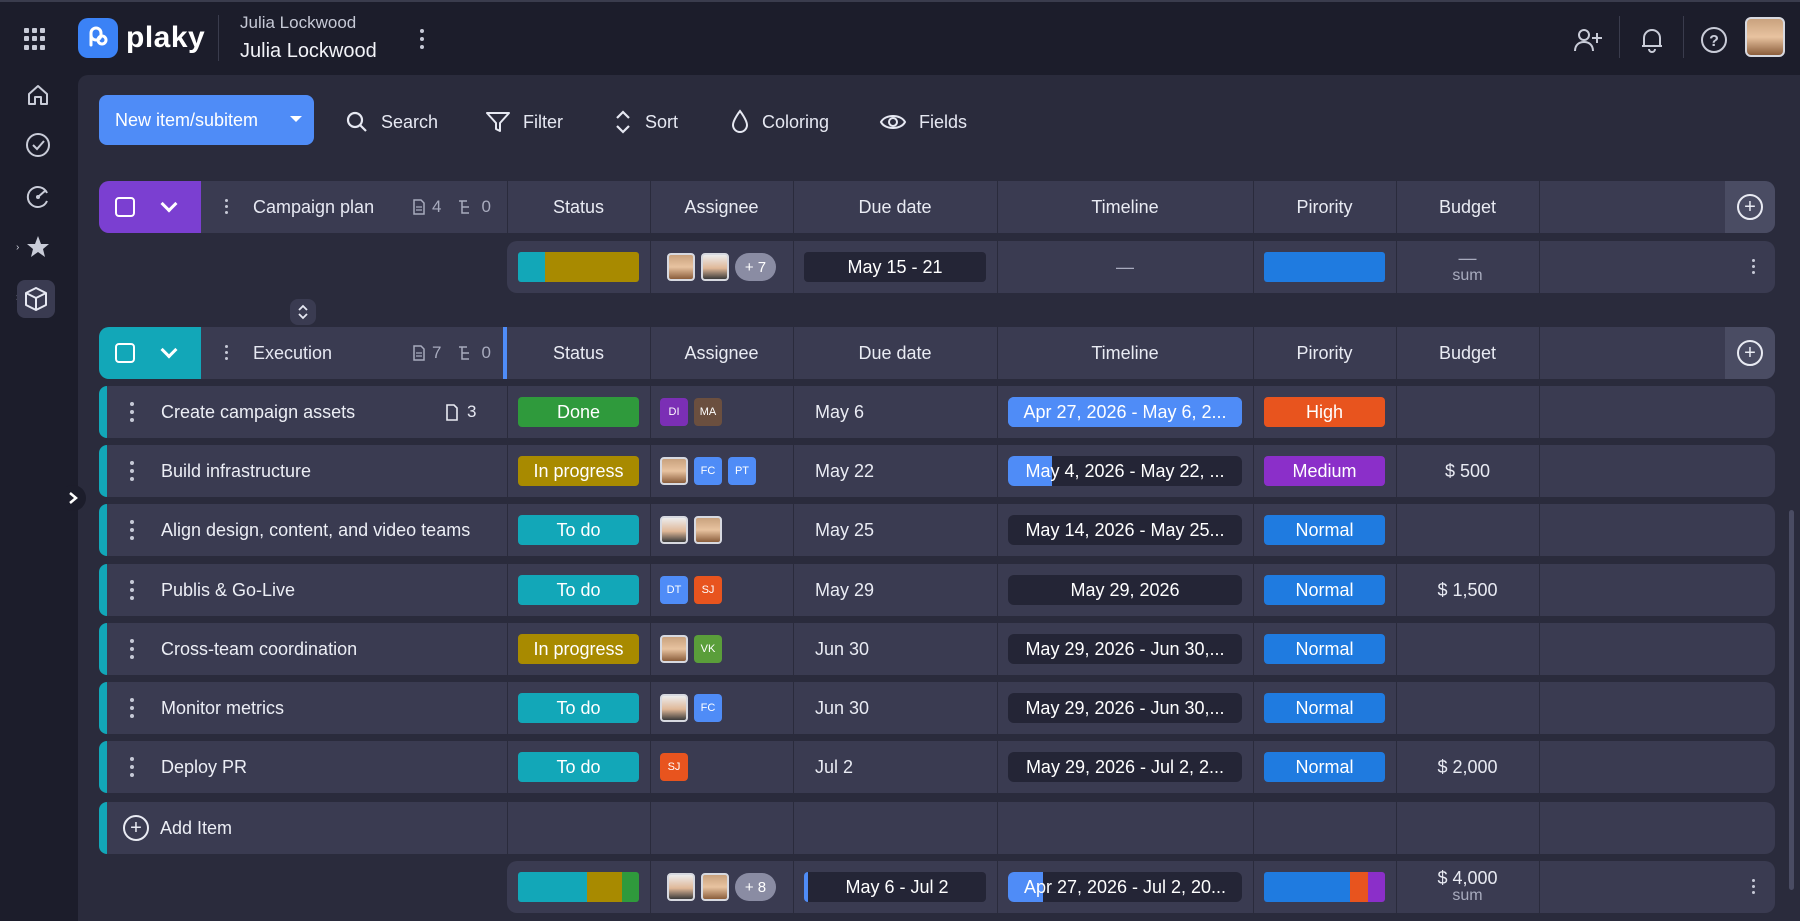 This screenshot has height=921, width=1800. Describe the element at coordinates (1467, 471) in the screenshot. I see `budget-cell: $ 500` at that location.